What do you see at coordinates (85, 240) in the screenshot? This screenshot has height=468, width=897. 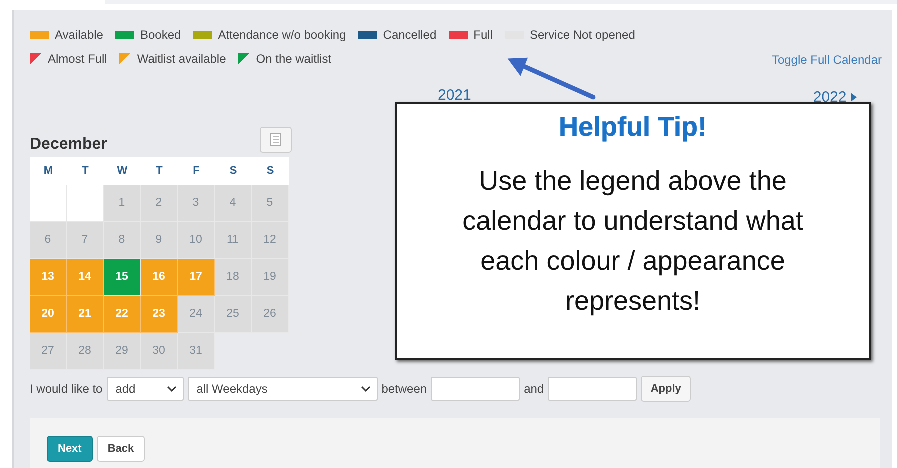 I see `day-cell: 7` at bounding box center [85, 240].